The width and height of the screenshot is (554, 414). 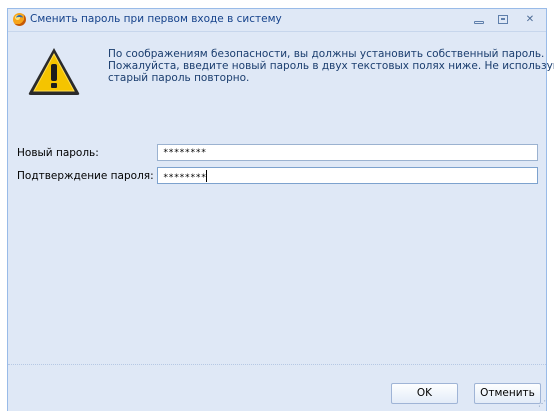 I want to click on resize-grip-icon: ⋰, so click(x=542, y=403).